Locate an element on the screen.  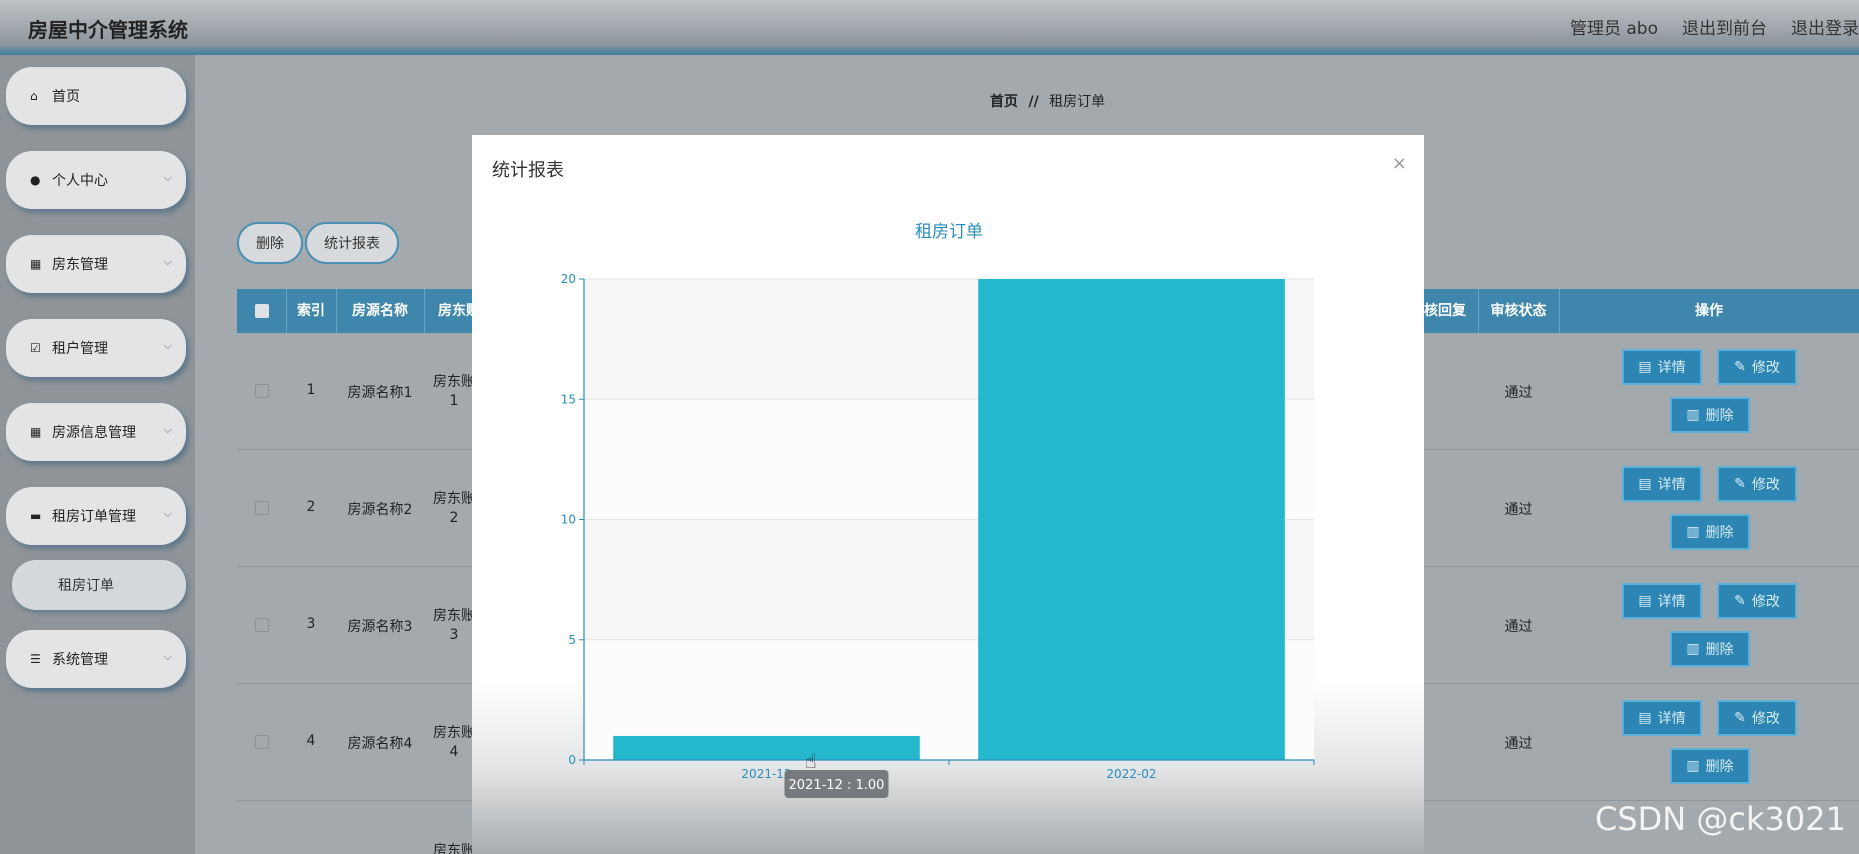
report-button: 统计报表 is located at coordinates (352, 243).